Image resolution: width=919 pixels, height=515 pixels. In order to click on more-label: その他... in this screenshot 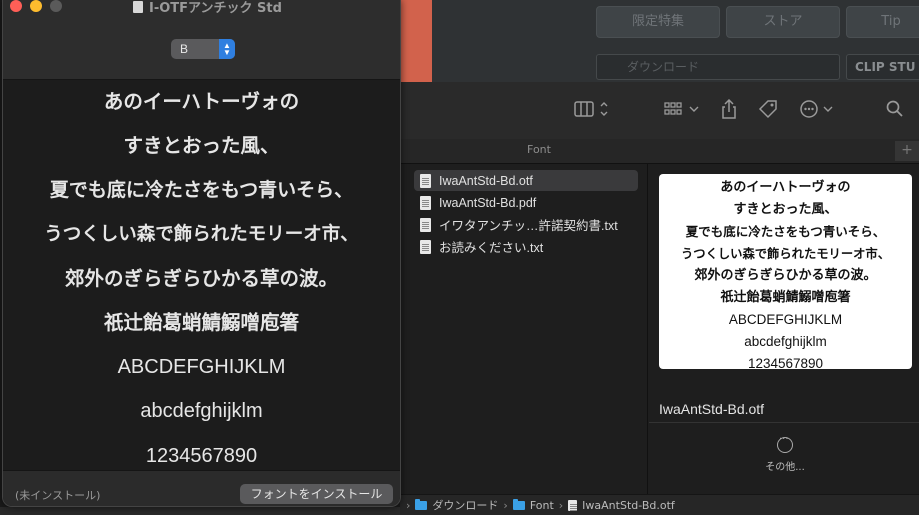, I will do `click(785, 465)`.